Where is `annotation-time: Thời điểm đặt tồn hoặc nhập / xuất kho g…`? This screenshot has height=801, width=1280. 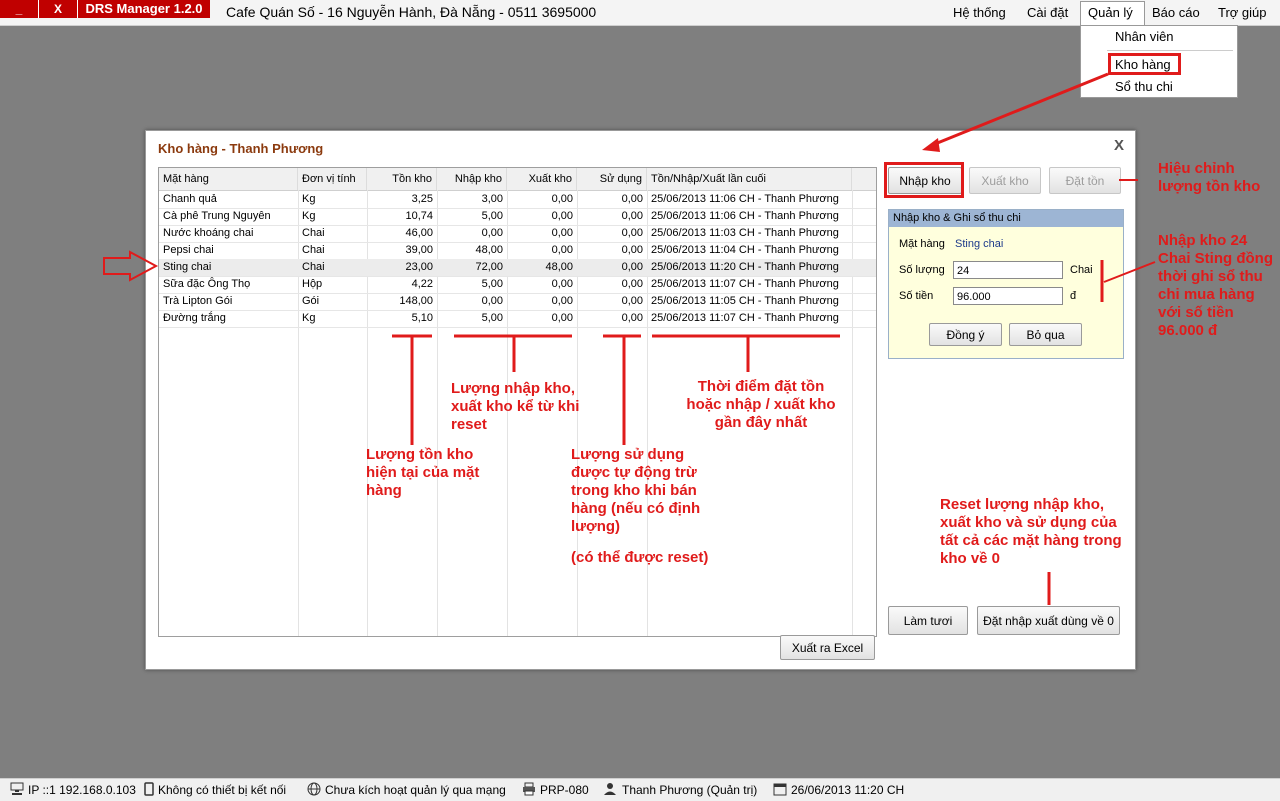
annotation-time: Thời điểm đặt tồn hoặc nhập / xuất kho g… is located at coordinates (761, 404).